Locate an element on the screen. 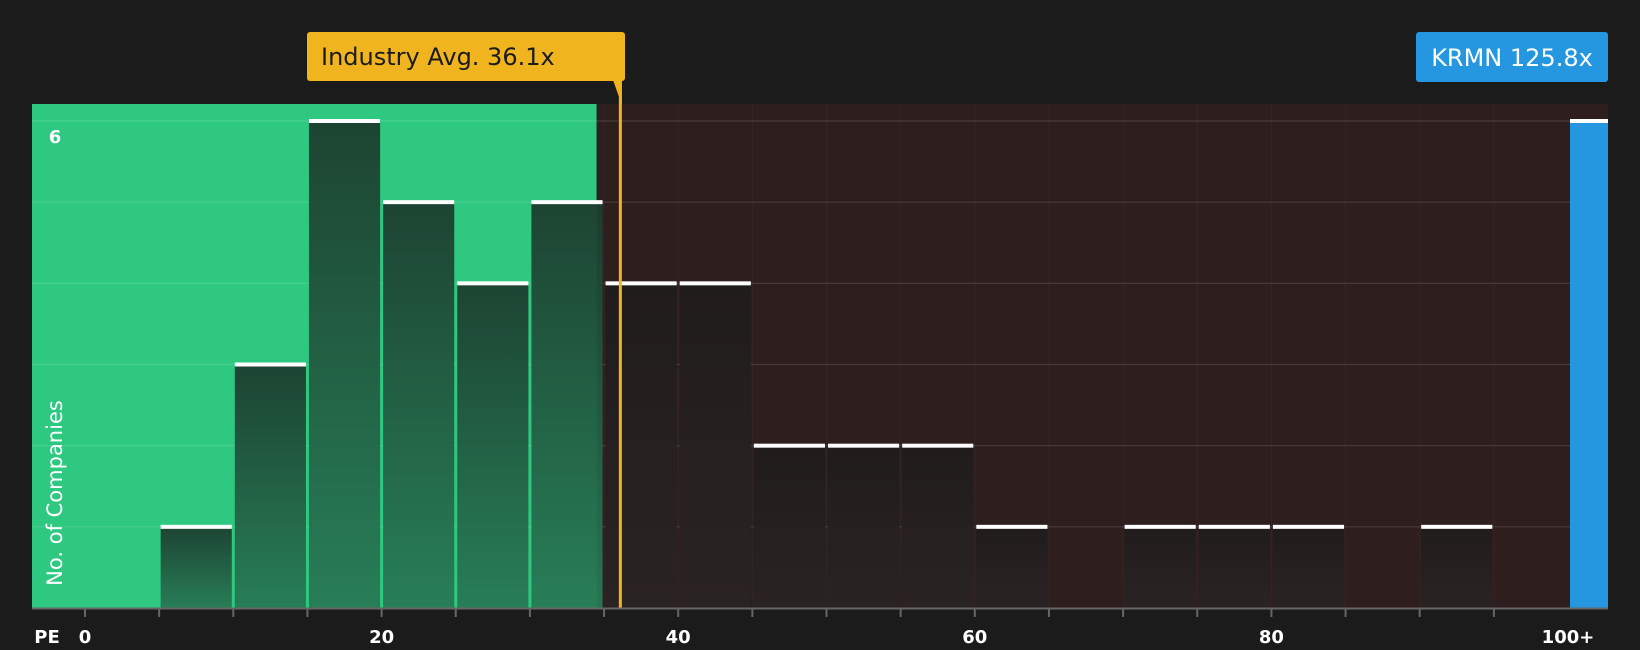  x-tick-label: 40 is located at coordinates (678, 637).